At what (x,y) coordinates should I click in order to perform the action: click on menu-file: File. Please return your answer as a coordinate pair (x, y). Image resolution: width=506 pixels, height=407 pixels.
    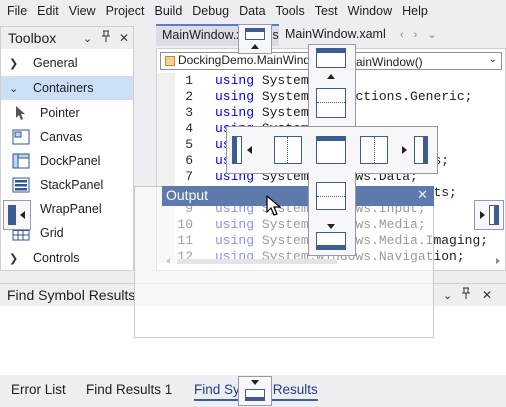
    Looking at the image, I should click on (17, 11).